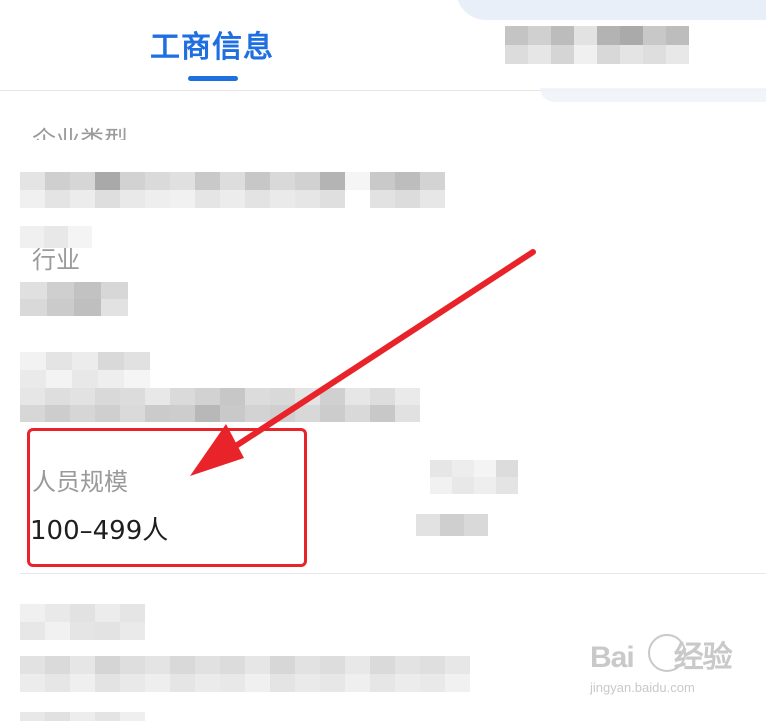 Image resolution: width=766 pixels, height=721 pixels. Describe the element at coordinates (667, 653) in the screenshot. I see `paw-logo-icon` at that location.